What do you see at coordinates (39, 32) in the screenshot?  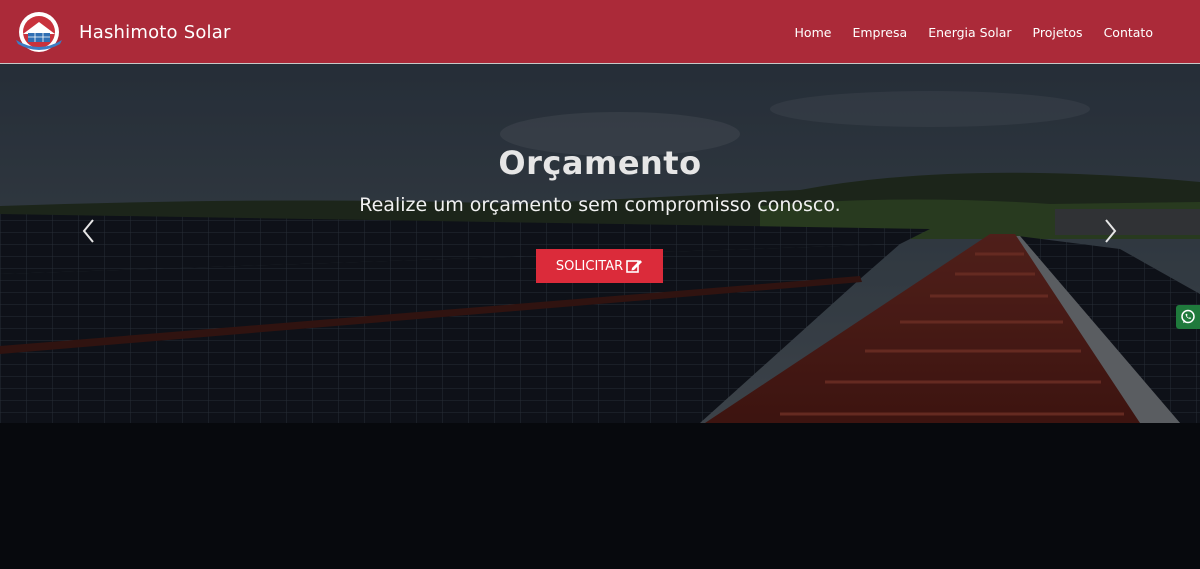 I see `company-logo-icon` at bounding box center [39, 32].